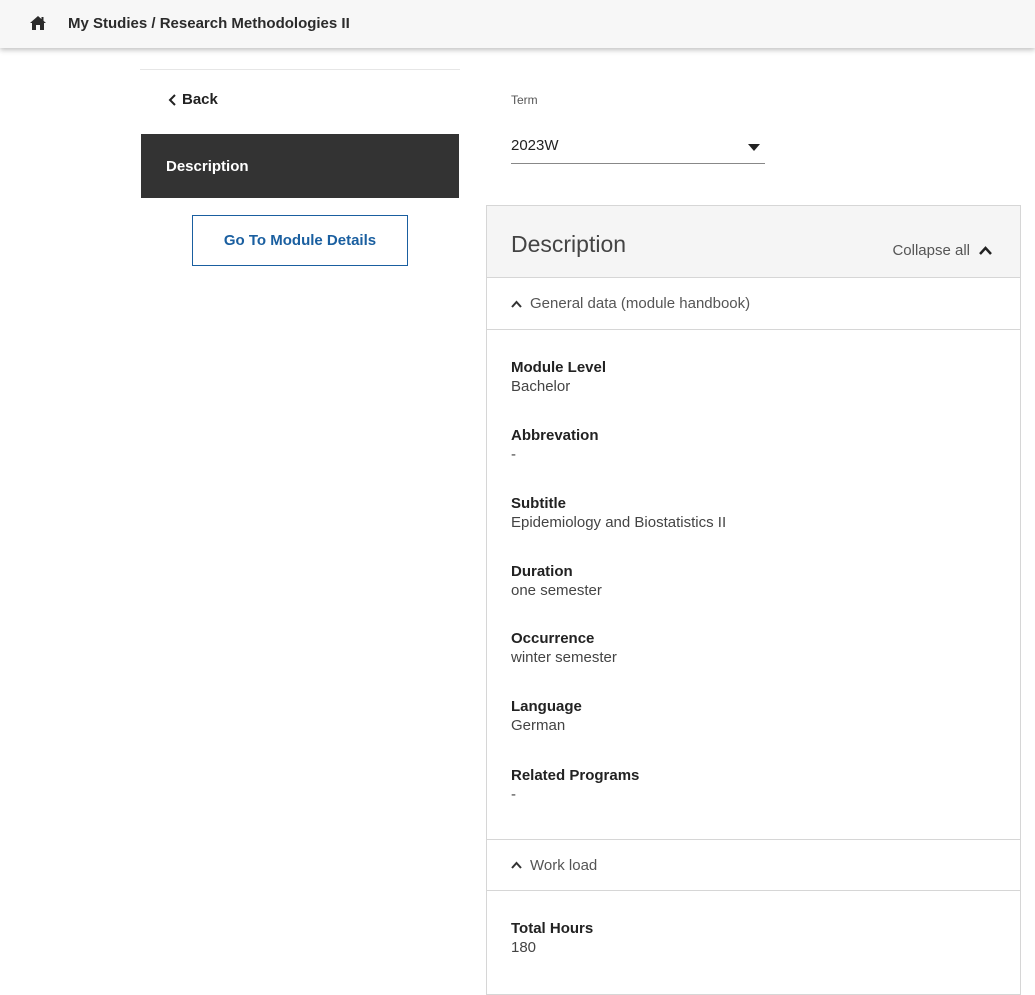  What do you see at coordinates (107, 23) in the screenshot?
I see `breadcrumb-my-studies: My Studies` at bounding box center [107, 23].